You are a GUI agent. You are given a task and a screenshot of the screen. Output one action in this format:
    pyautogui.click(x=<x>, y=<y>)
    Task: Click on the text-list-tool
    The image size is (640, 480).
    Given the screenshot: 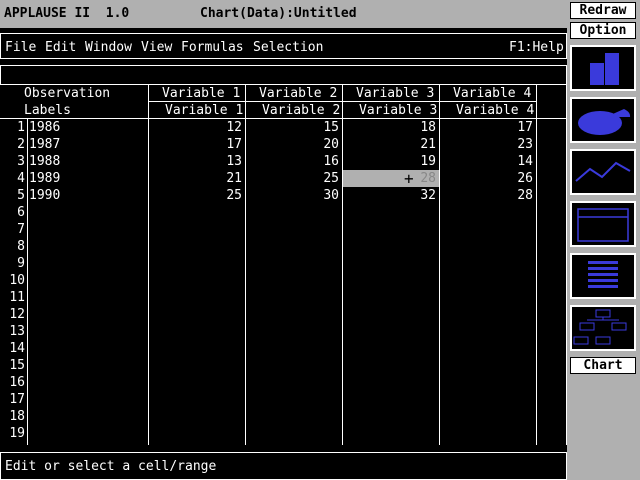 What is the action you would take?
    pyautogui.click(x=603, y=276)
    